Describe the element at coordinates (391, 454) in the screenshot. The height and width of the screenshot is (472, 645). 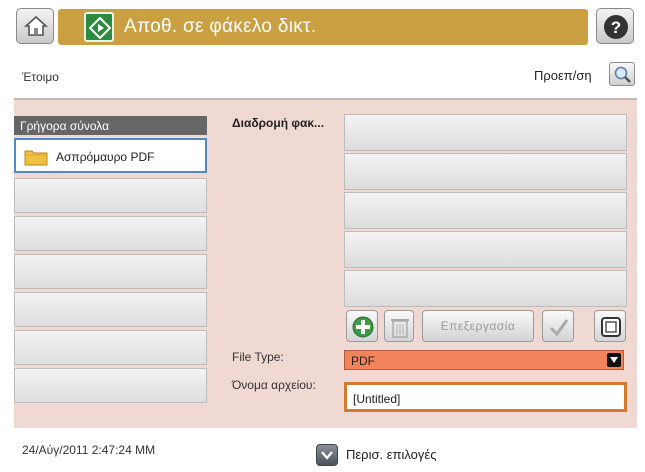
I see `more-options-label: Περισ. επιλογές` at that location.